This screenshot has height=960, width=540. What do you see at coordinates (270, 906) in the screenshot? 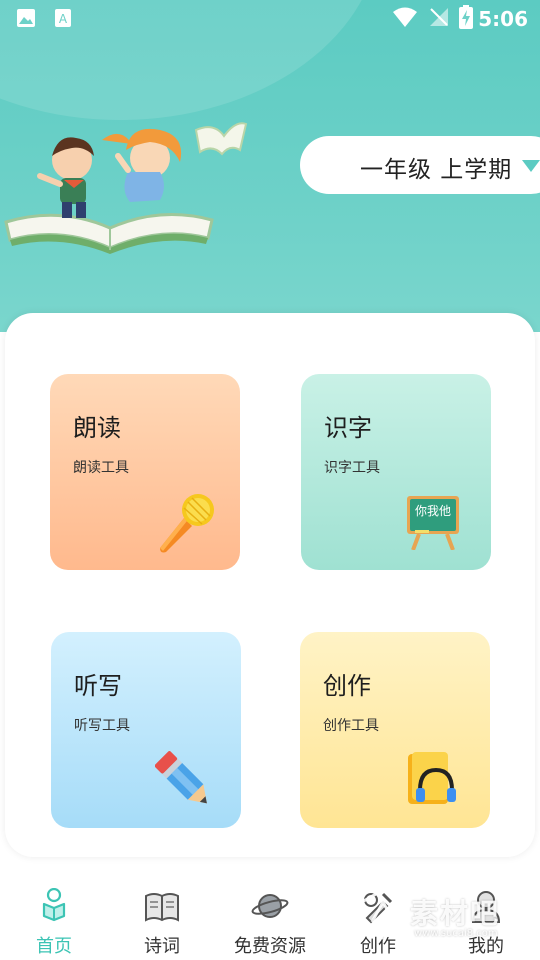
I see `planet-icon` at bounding box center [270, 906].